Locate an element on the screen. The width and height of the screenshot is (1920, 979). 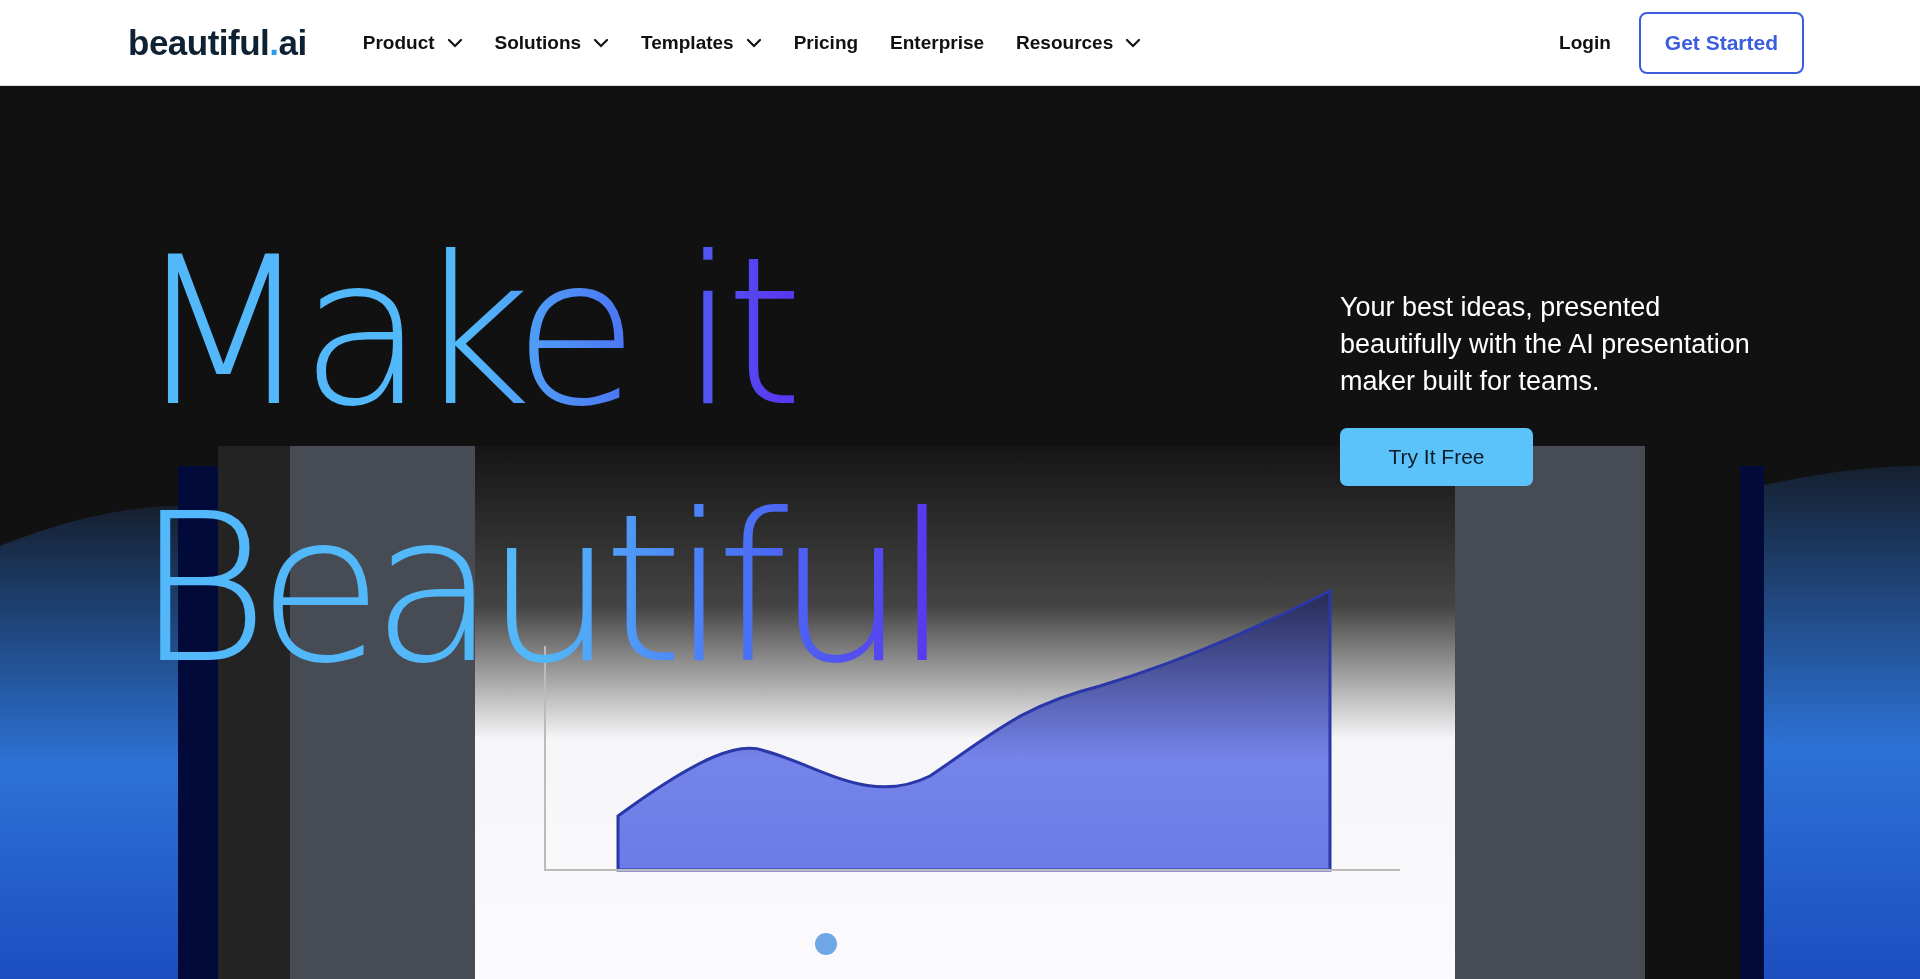
nav-link: Pricing is located at coordinates (826, 42).